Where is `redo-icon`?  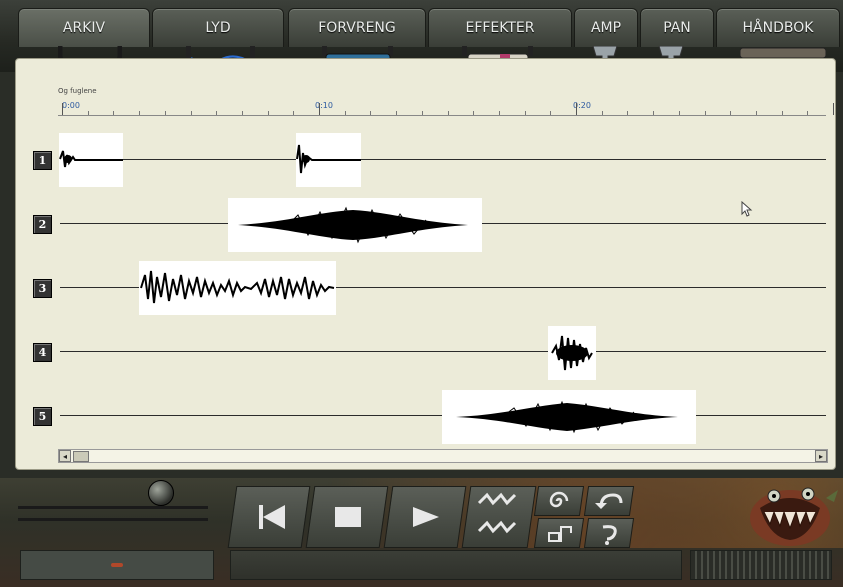 redo-icon is located at coordinates (609, 533).